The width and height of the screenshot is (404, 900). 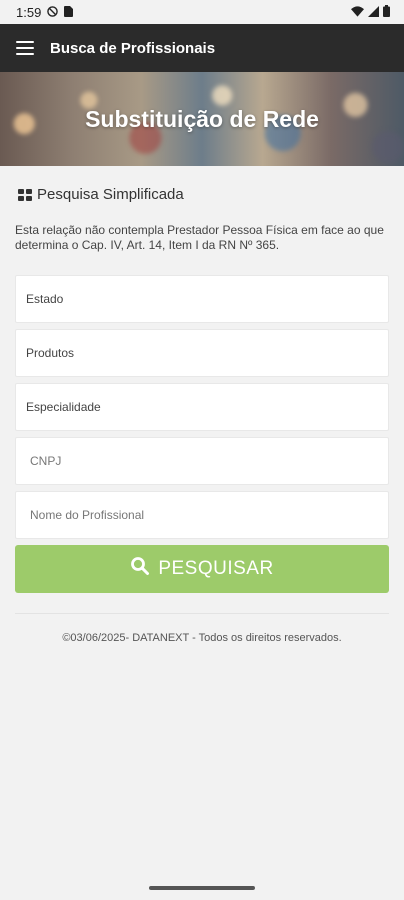 I want to click on signal-icon, so click(x=373, y=12).